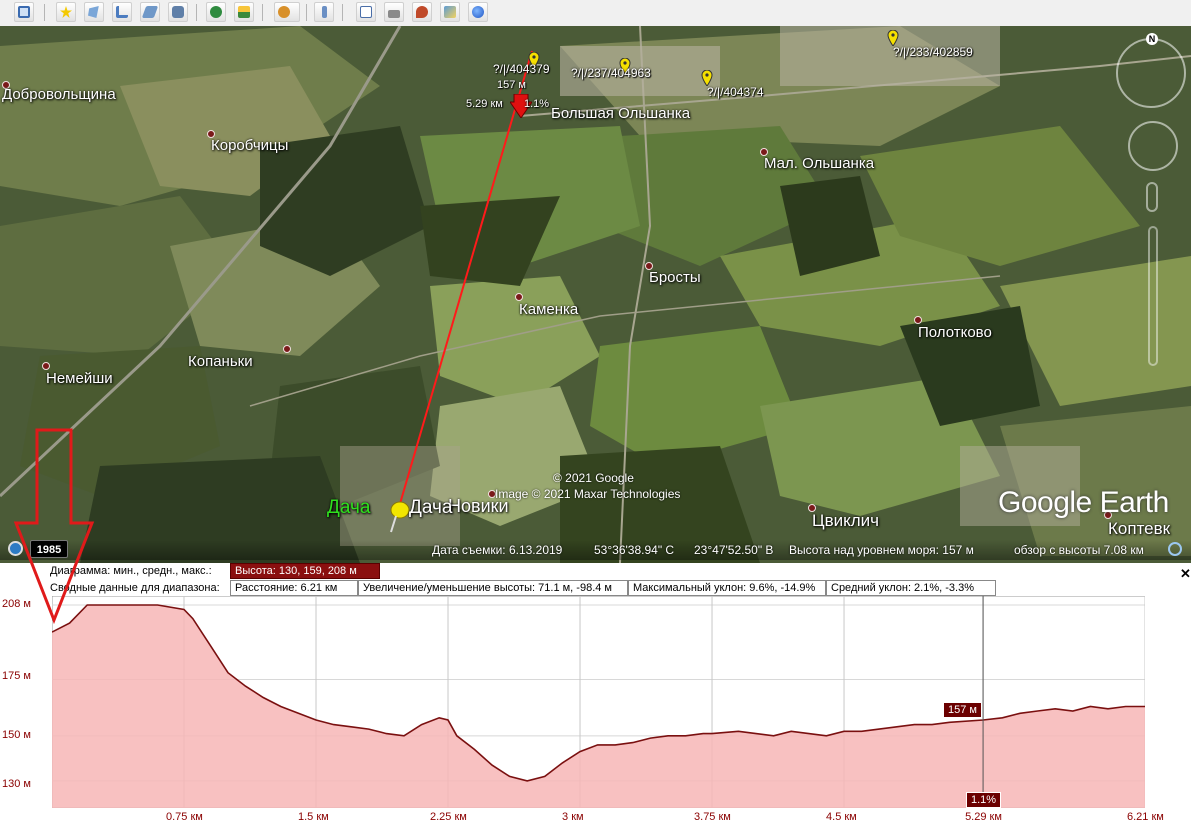  Describe the element at coordinates (284, 12) in the screenshot. I see `planet-icon` at that location.